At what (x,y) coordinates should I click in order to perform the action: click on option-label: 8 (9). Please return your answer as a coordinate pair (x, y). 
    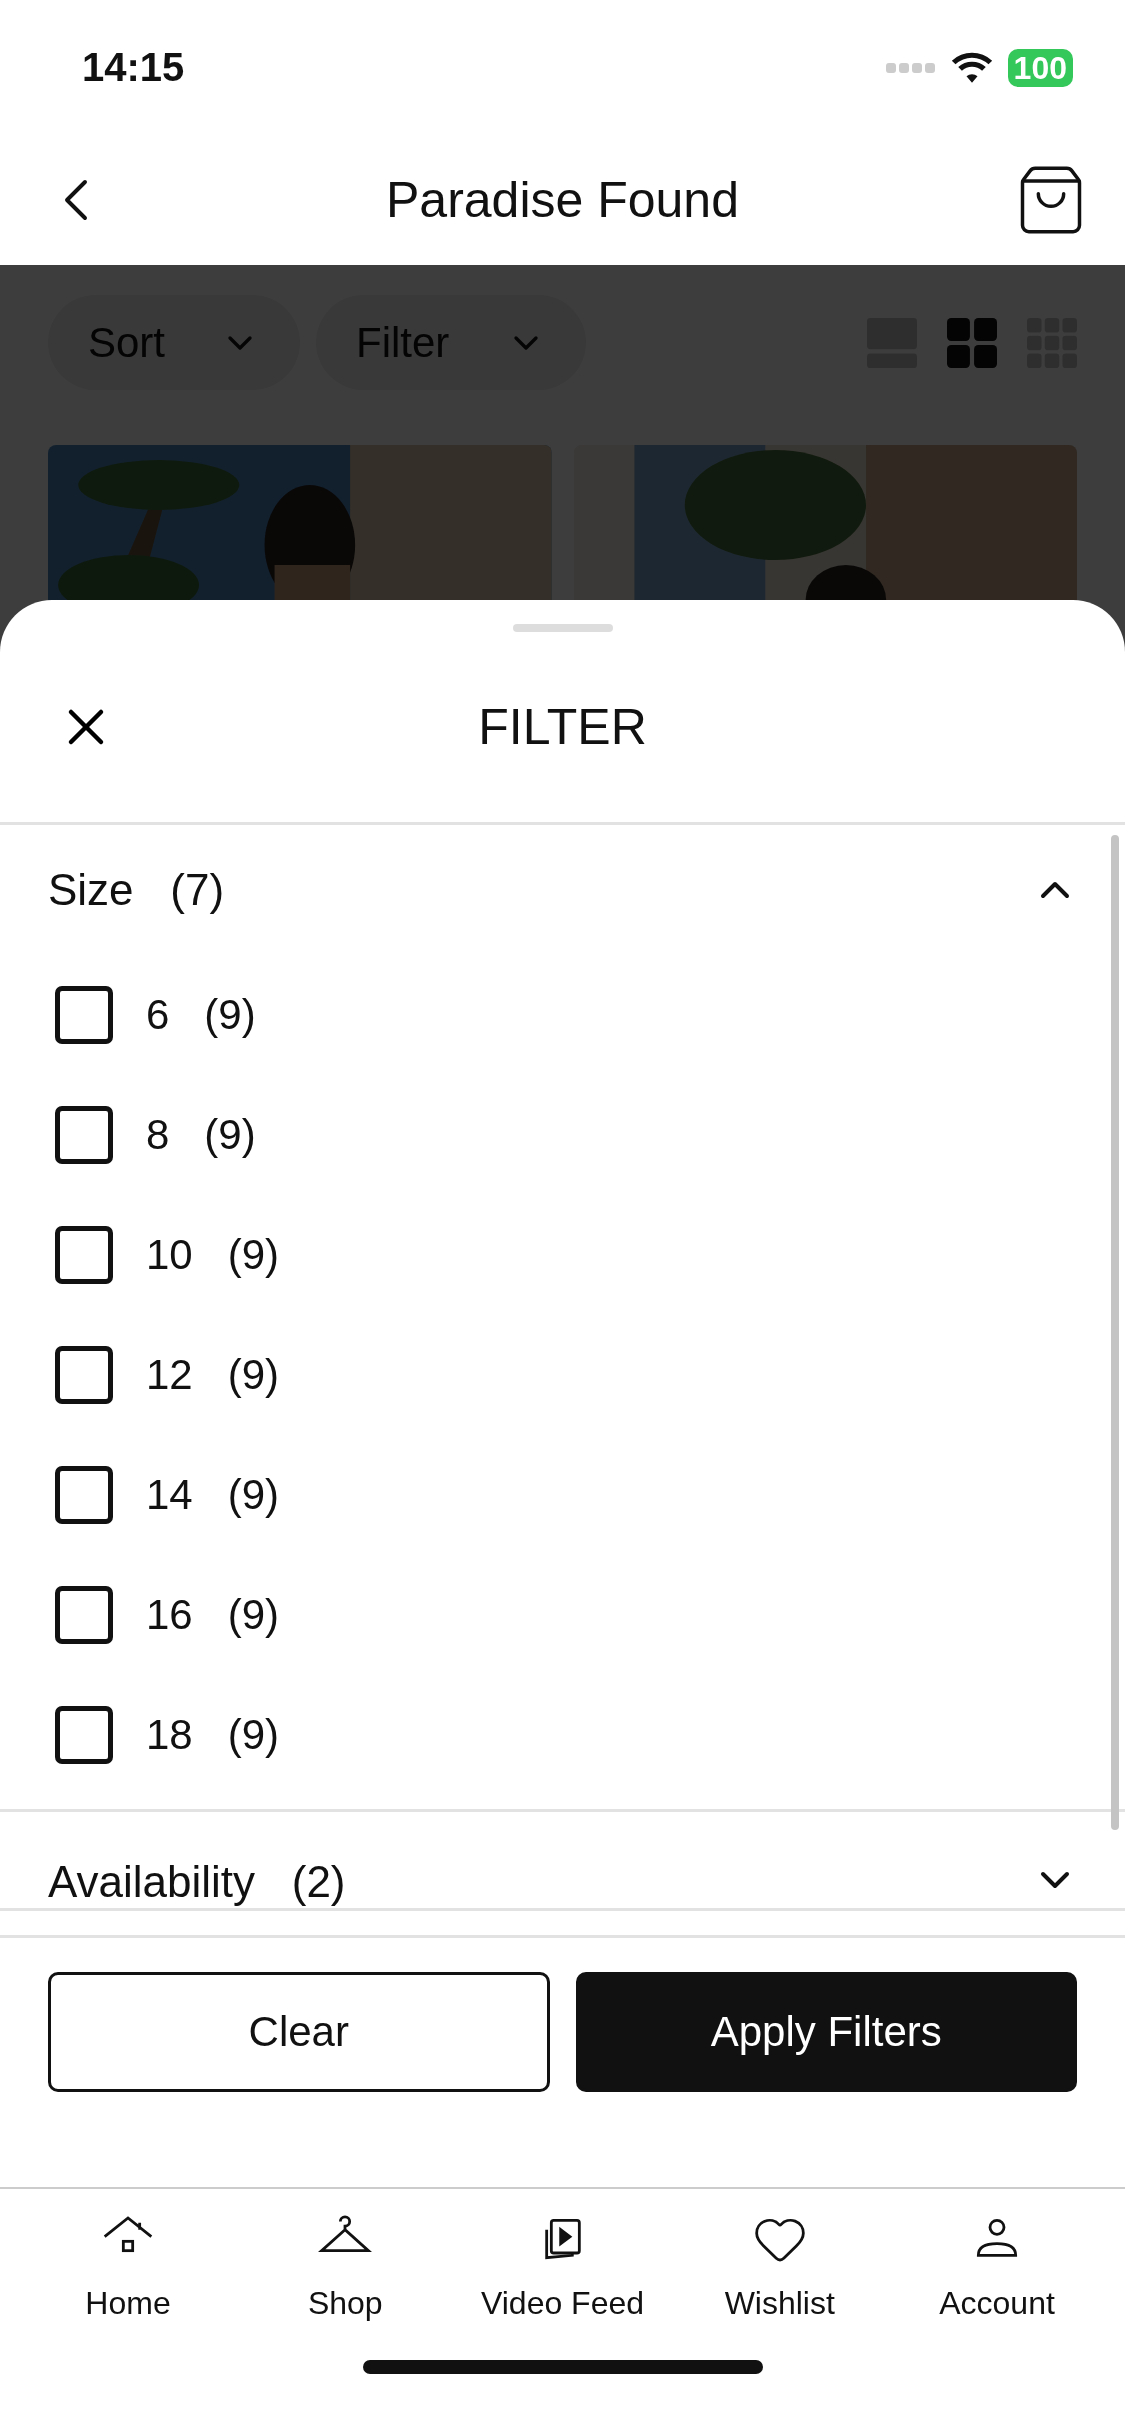
    Looking at the image, I should click on (201, 1135).